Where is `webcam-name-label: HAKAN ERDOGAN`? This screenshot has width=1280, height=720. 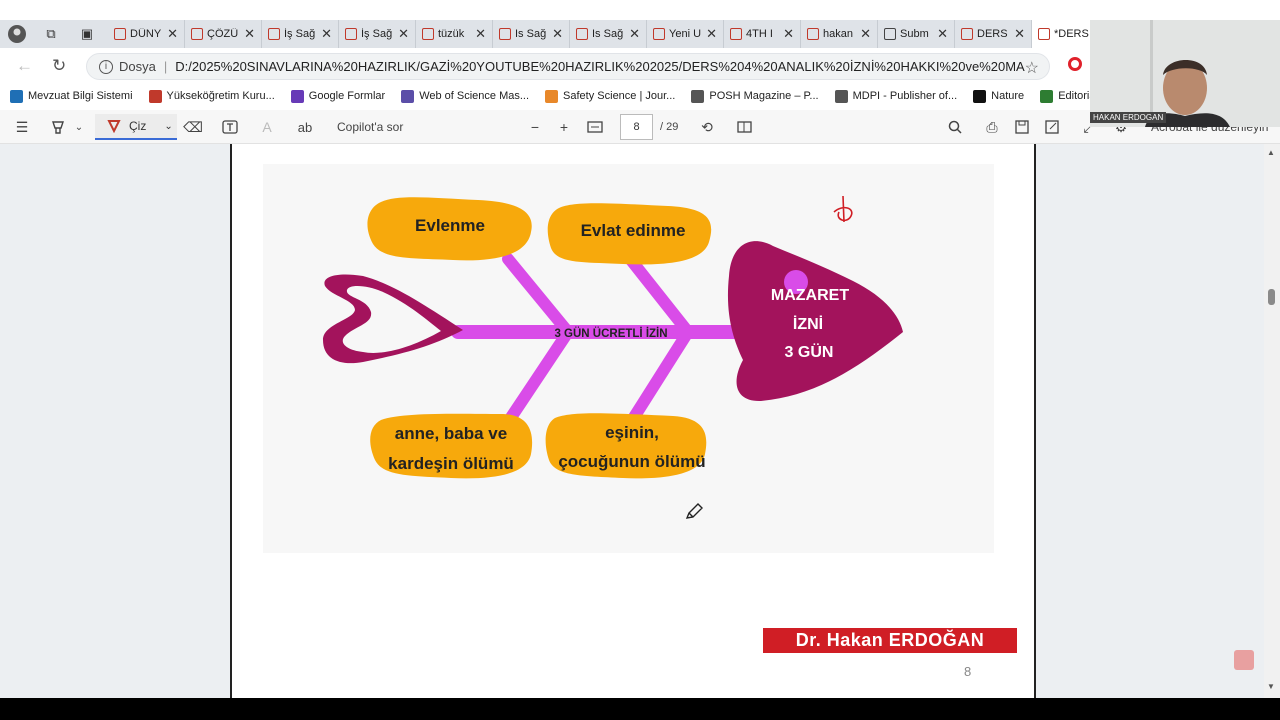
webcam-name-label: HAKAN ERDOGAN is located at coordinates (1128, 117).